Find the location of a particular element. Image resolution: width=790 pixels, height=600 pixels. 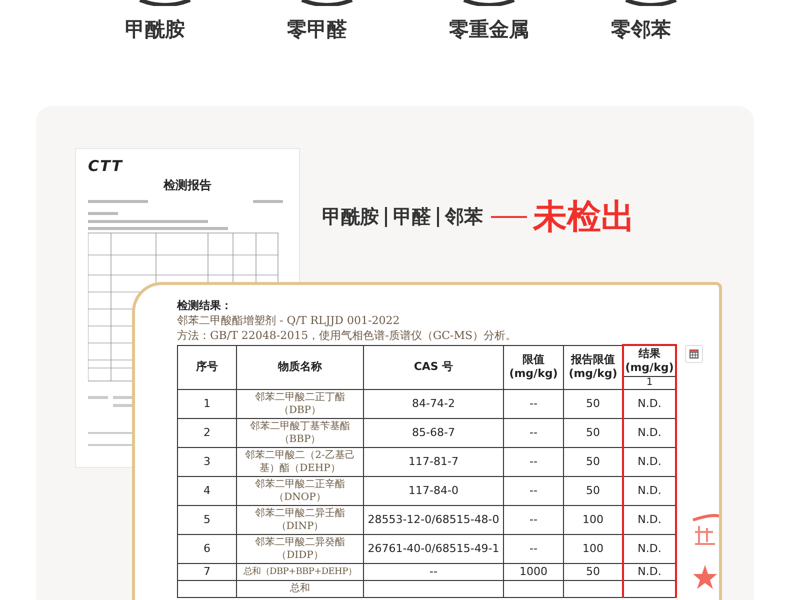

logo: CTT is located at coordinates (105, 166).